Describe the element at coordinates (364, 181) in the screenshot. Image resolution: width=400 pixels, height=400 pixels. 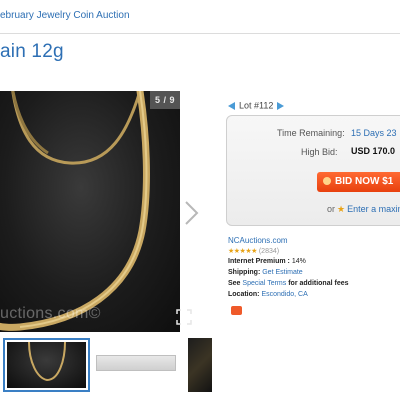
I see `bid-now-label: BID NOW $1` at that location.